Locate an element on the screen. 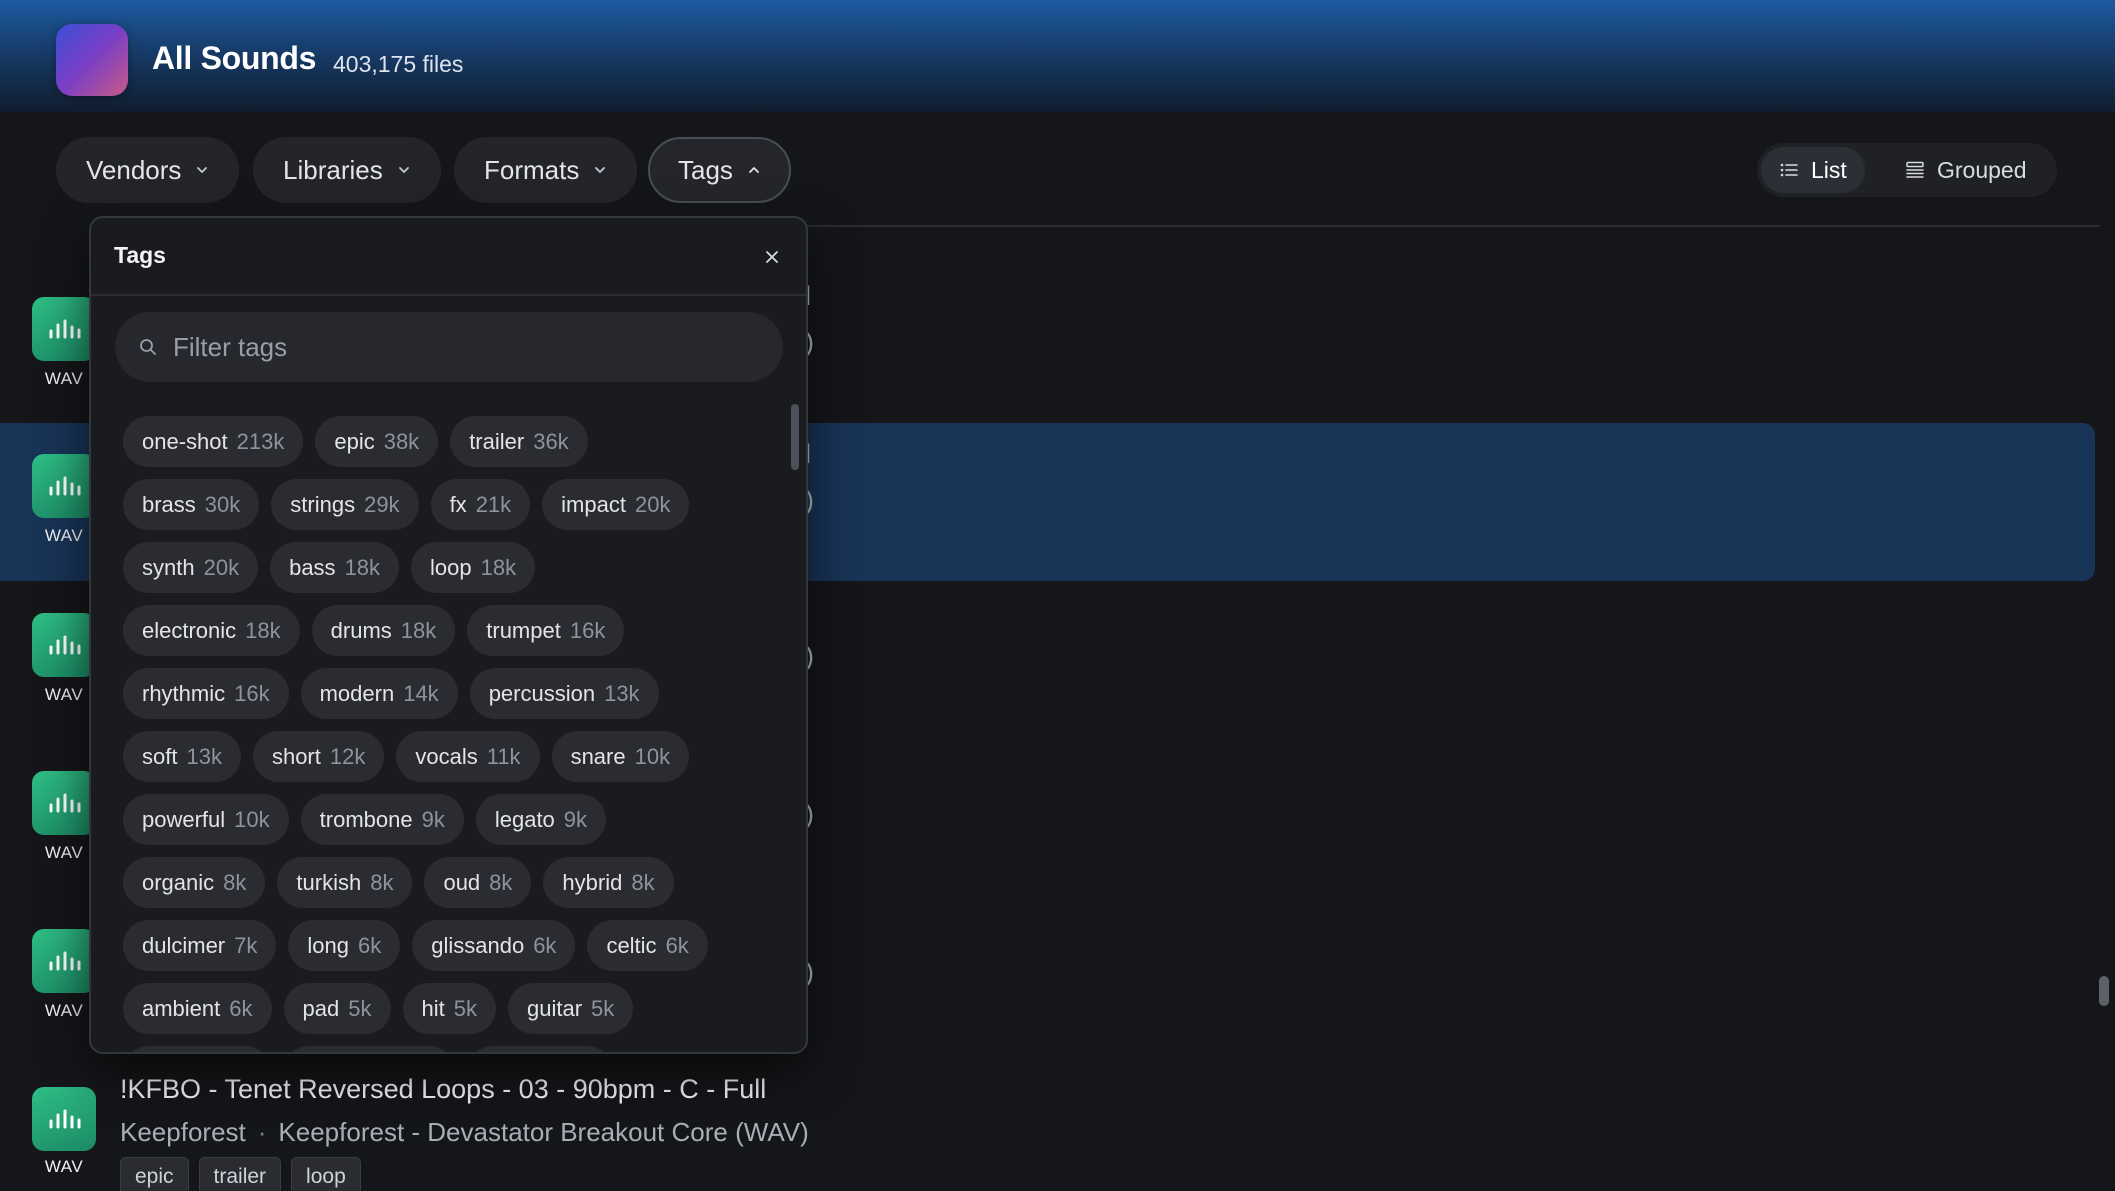 The image size is (2115, 1191). tag-name: long is located at coordinates (328, 945).